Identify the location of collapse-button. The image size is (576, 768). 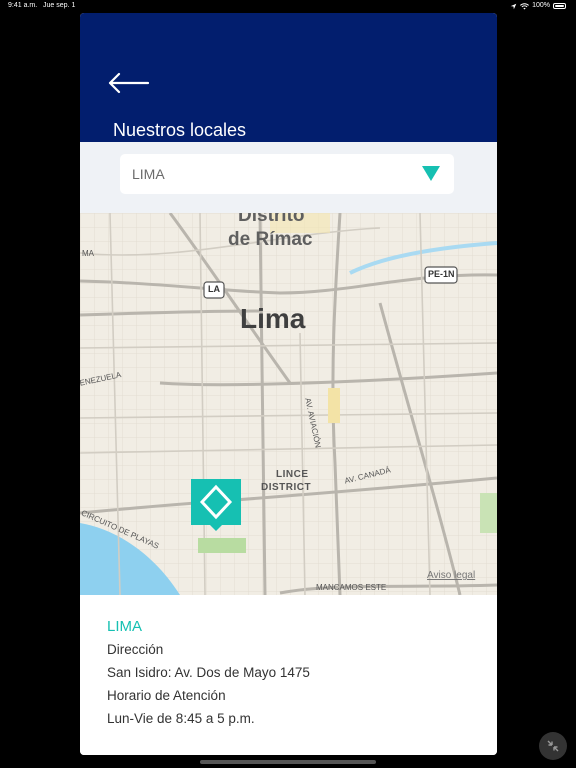
(553, 746).